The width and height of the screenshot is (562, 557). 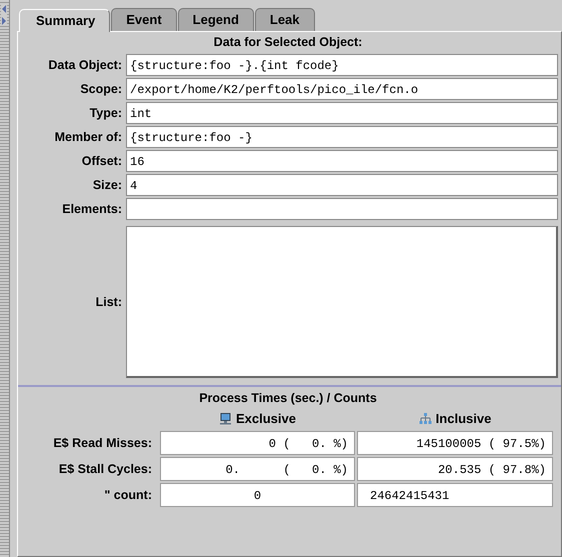 What do you see at coordinates (257, 495) in the screenshot?
I see `table-cell: 0` at bounding box center [257, 495].